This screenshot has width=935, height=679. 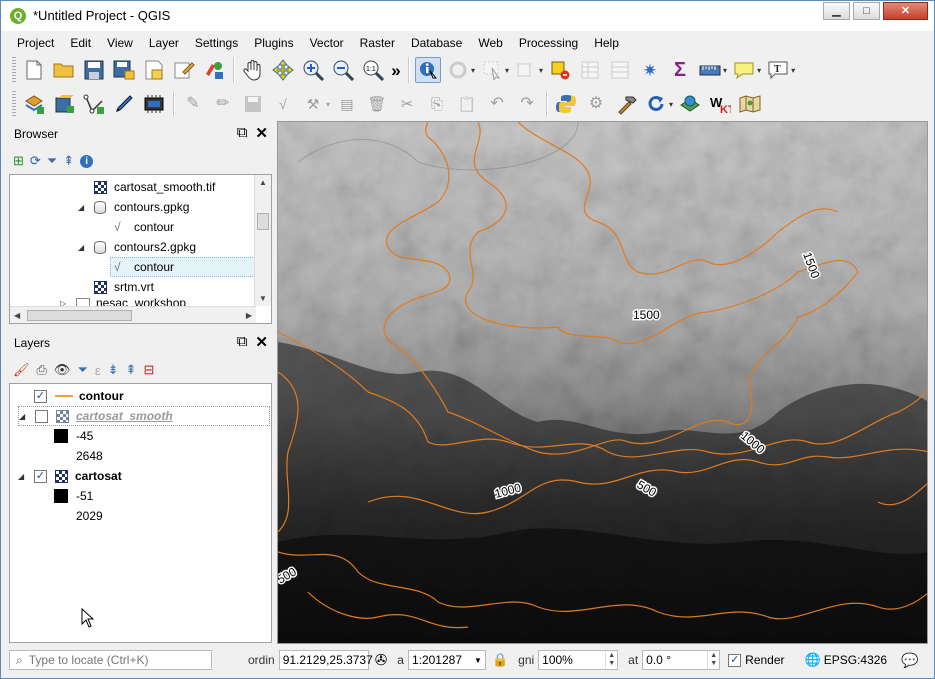 What do you see at coordinates (778, 70) in the screenshot?
I see `text-annotation-icon: T` at bounding box center [778, 70].